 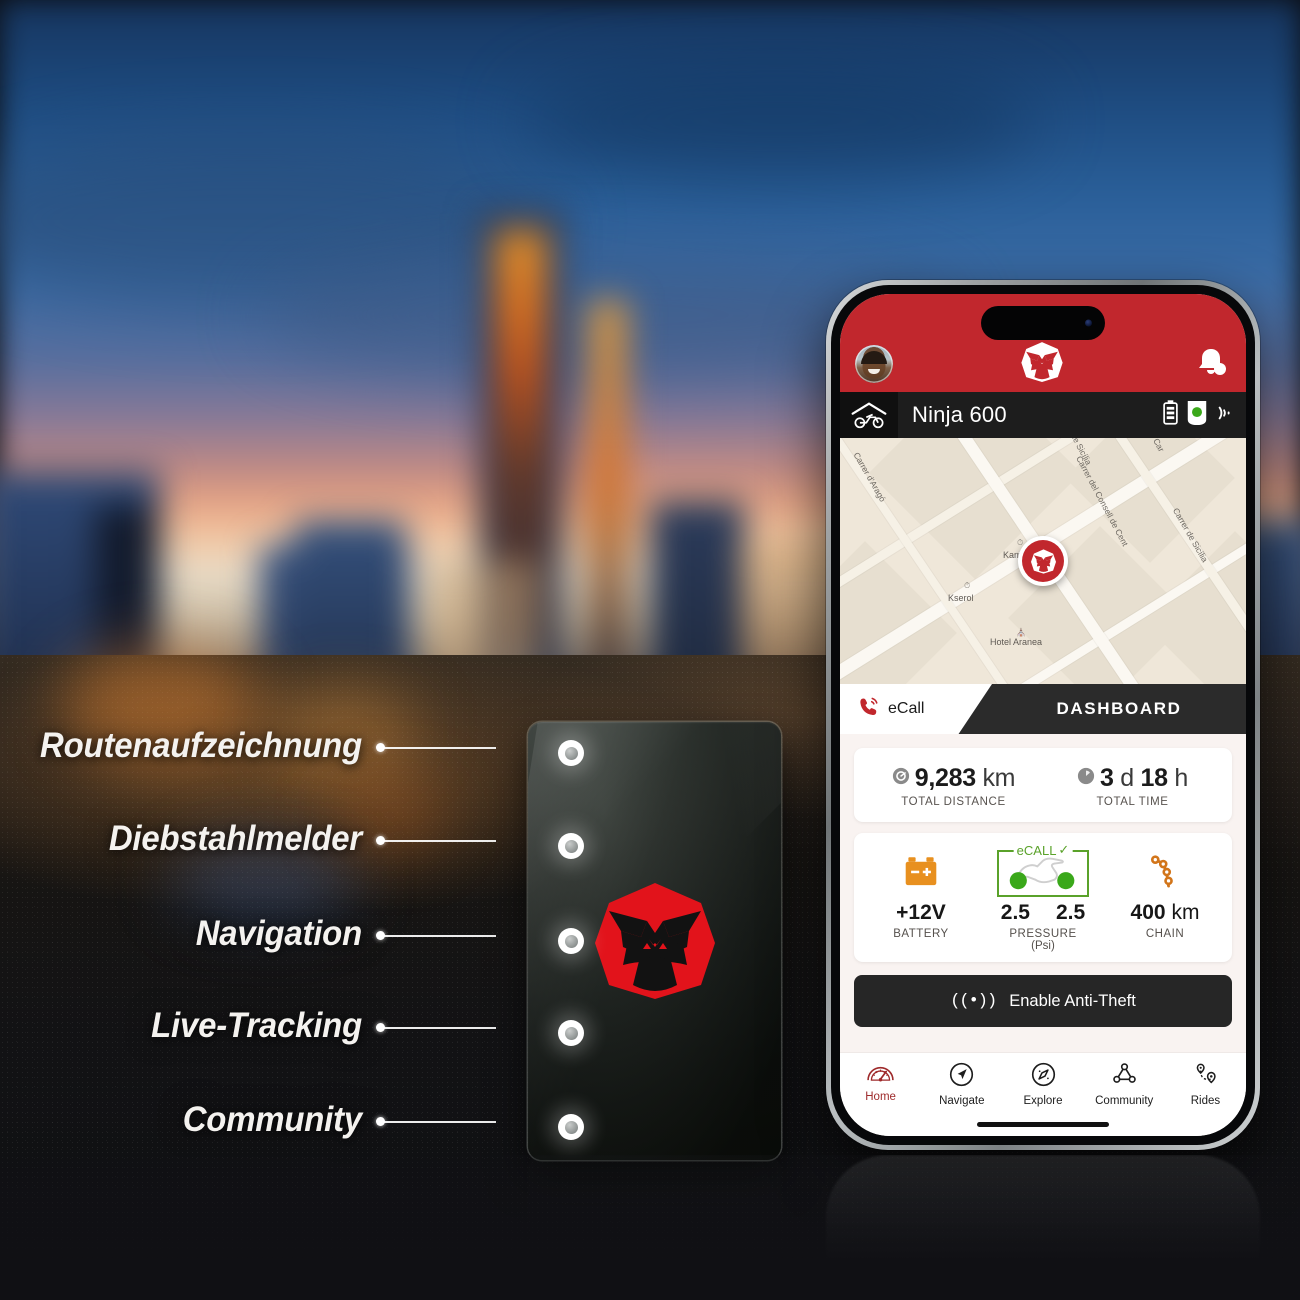 I want to click on stat-pressure-unit: (Psi), so click(x=1043, y=946).